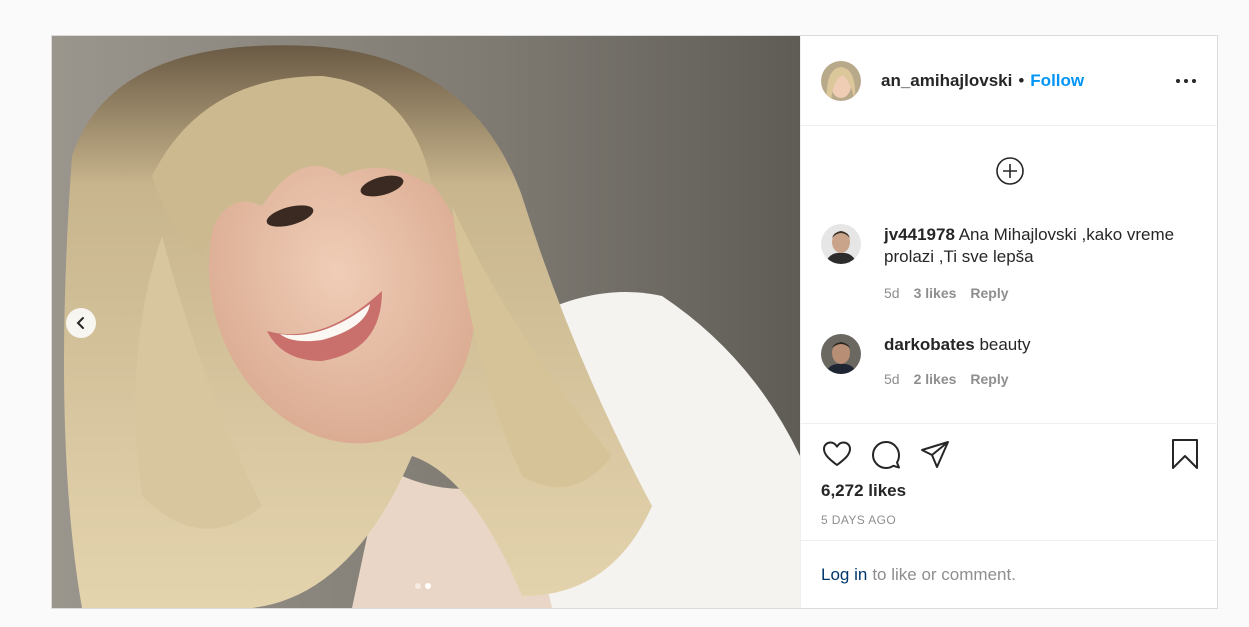 This screenshot has width=1249, height=627. Describe the element at coordinates (946, 81) in the screenshot. I see `author-username: an_amihajlovski` at that location.